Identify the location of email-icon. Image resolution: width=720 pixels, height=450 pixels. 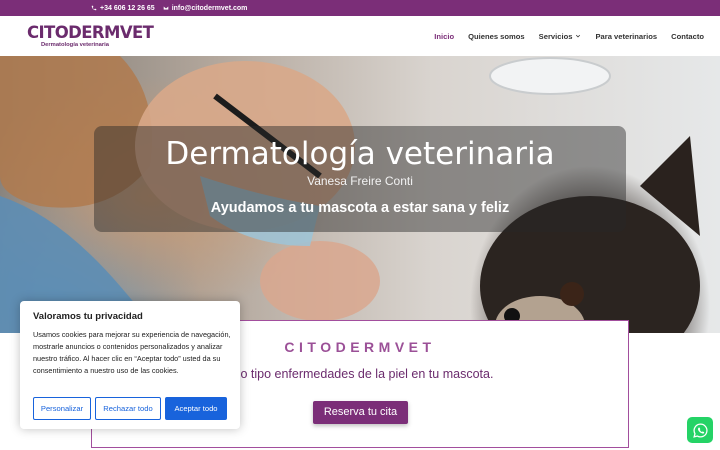
(166, 8).